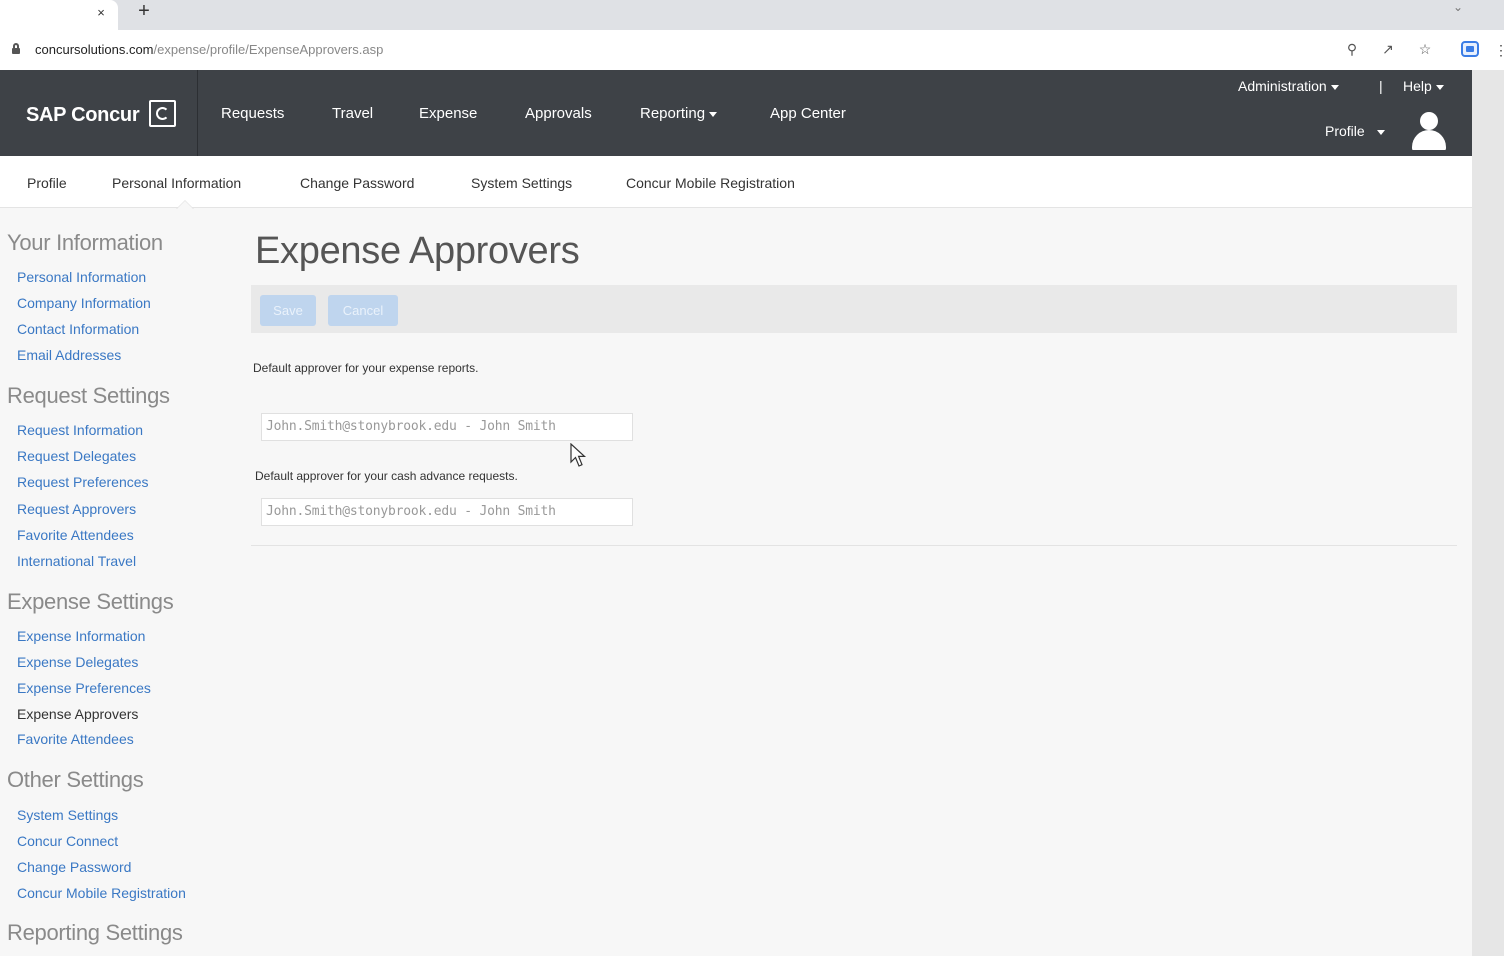  What do you see at coordinates (75, 739) in the screenshot?
I see `sidebar-link-expense-favorite-attendees: Favorite Attendees` at bounding box center [75, 739].